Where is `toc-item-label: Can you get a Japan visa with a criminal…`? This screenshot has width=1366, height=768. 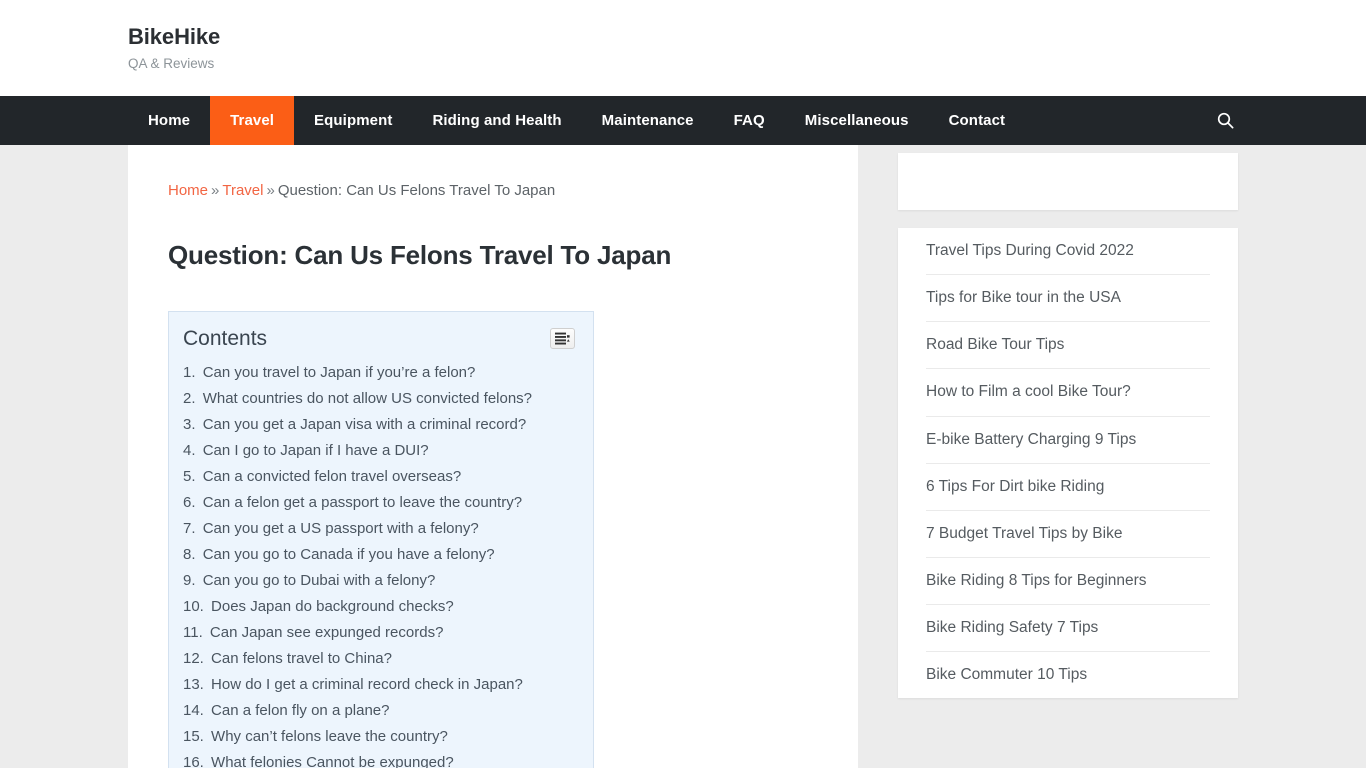
toc-item-label: Can you get a Japan visa with a criminal… is located at coordinates (364, 424).